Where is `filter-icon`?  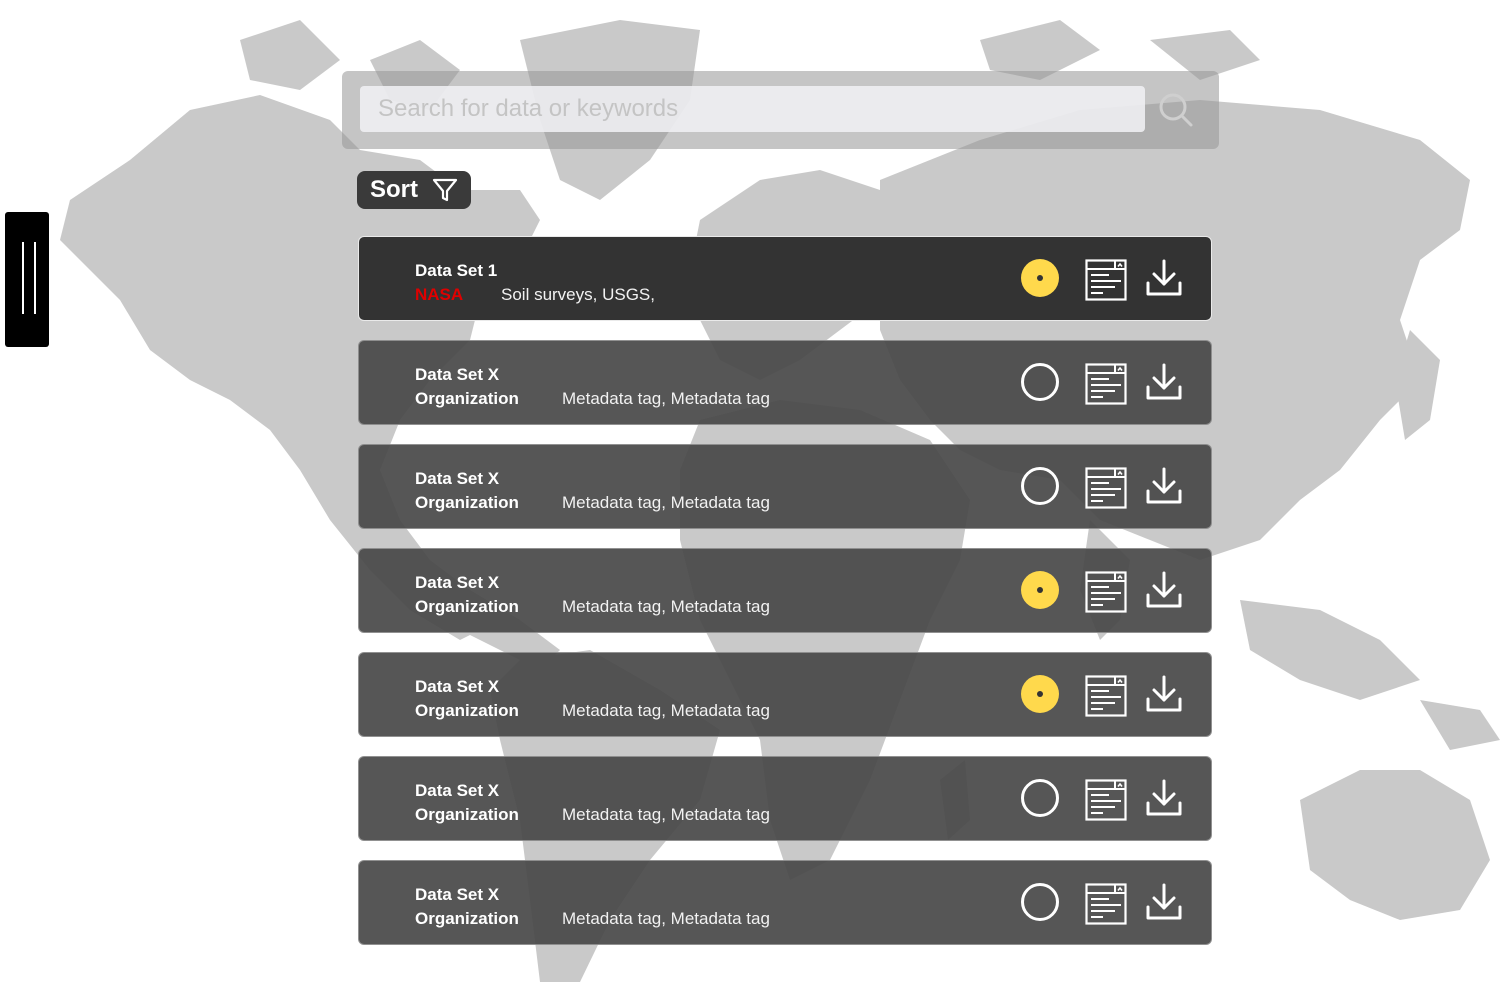 filter-icon is located at coordinates (445, 190).